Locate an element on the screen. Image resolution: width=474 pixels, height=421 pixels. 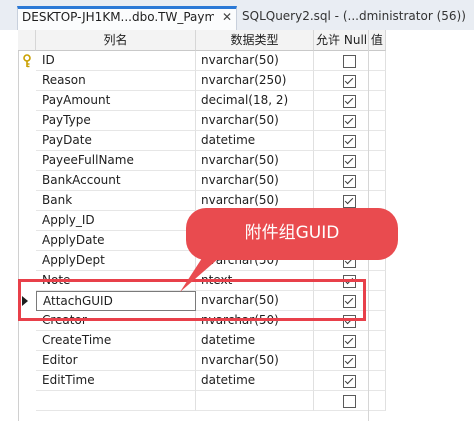
header-selector is located at coordinates (27, 40).